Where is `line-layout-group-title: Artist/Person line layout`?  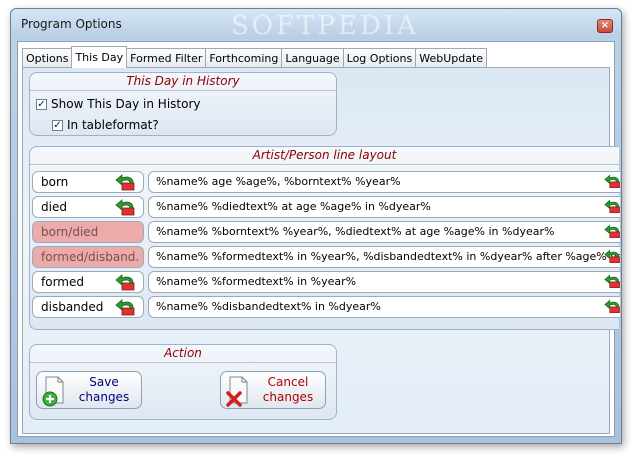 line-layout-group-title: Artist/Person line layout is located at coordinates (324, 156).